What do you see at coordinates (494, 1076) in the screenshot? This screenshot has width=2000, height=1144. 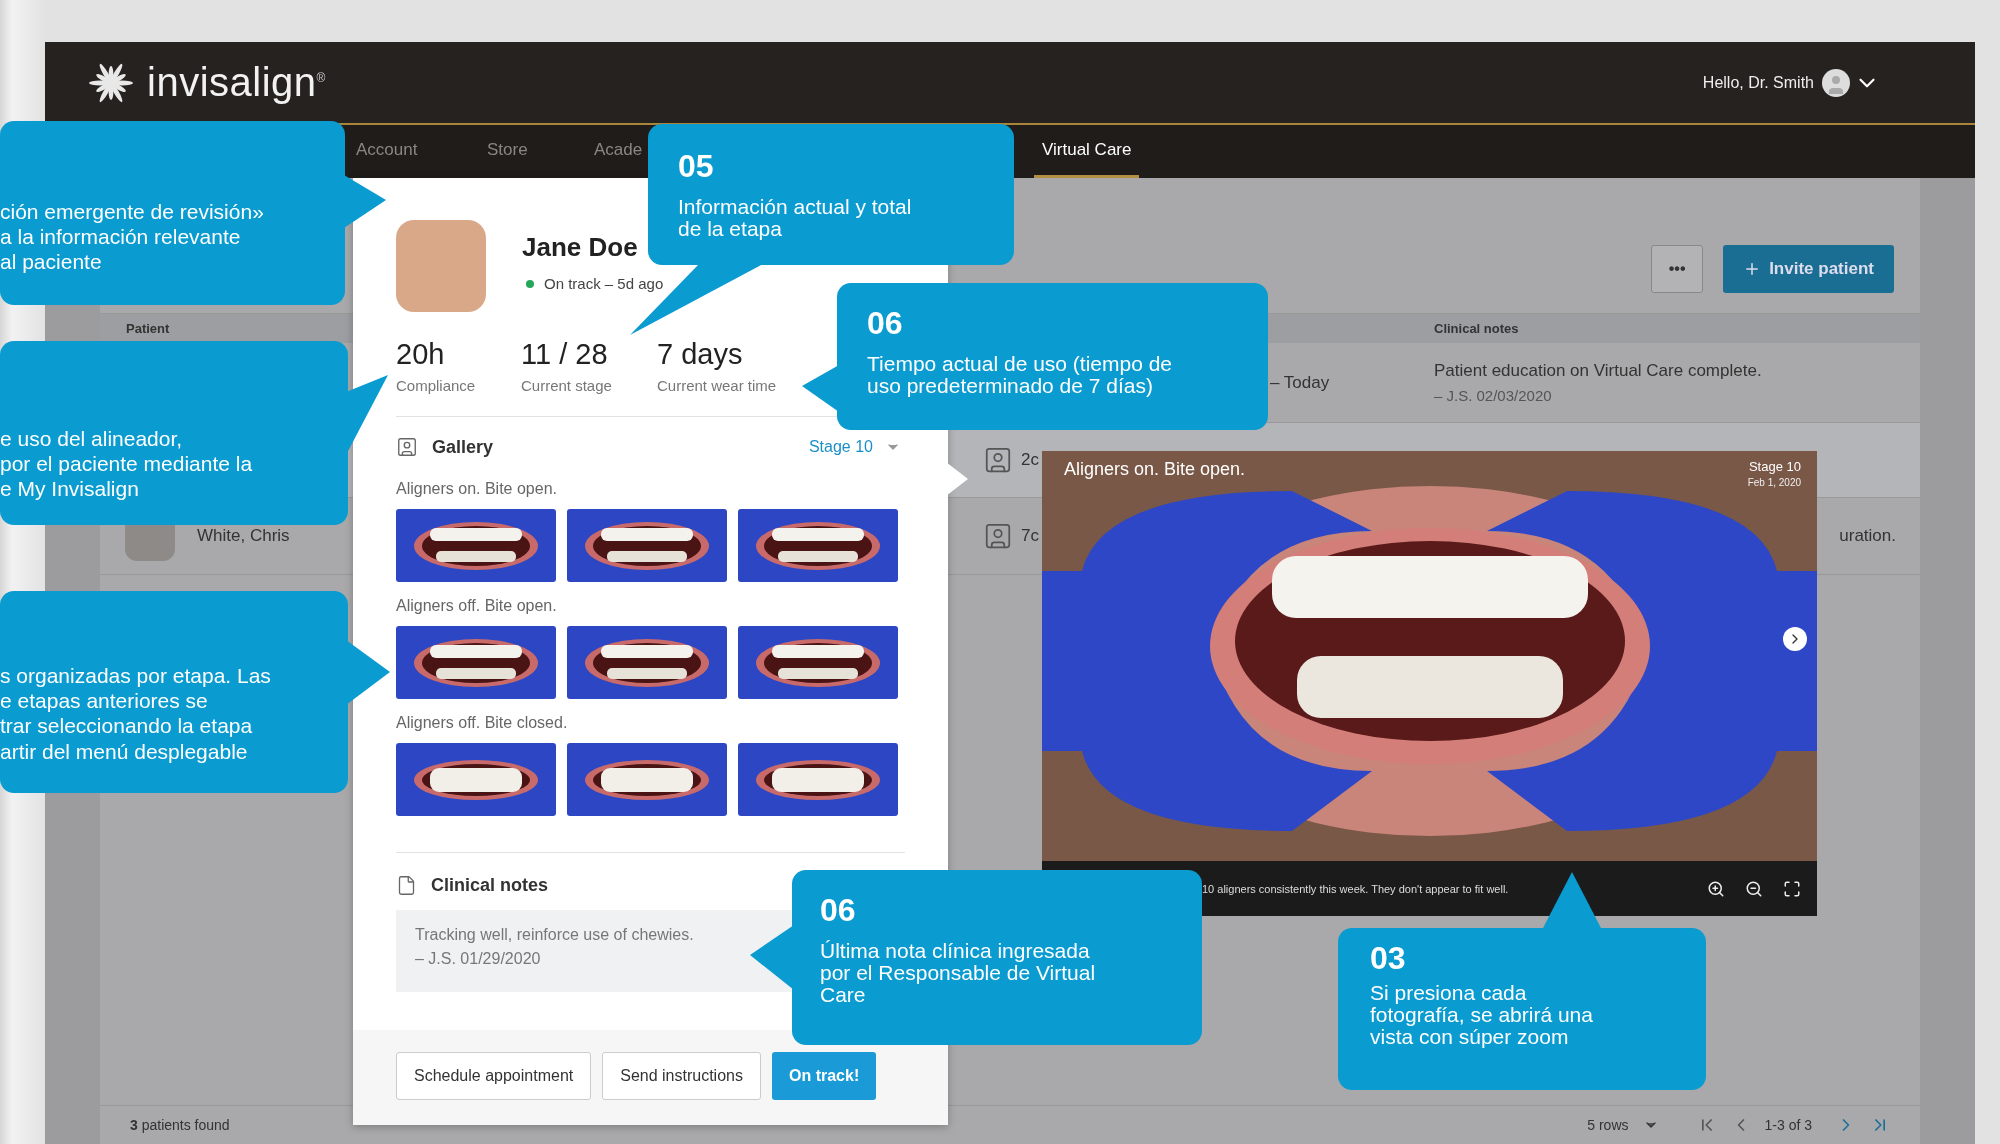 I see `secondary-button: Schedule appointment` at bounding box center [494, 1076].